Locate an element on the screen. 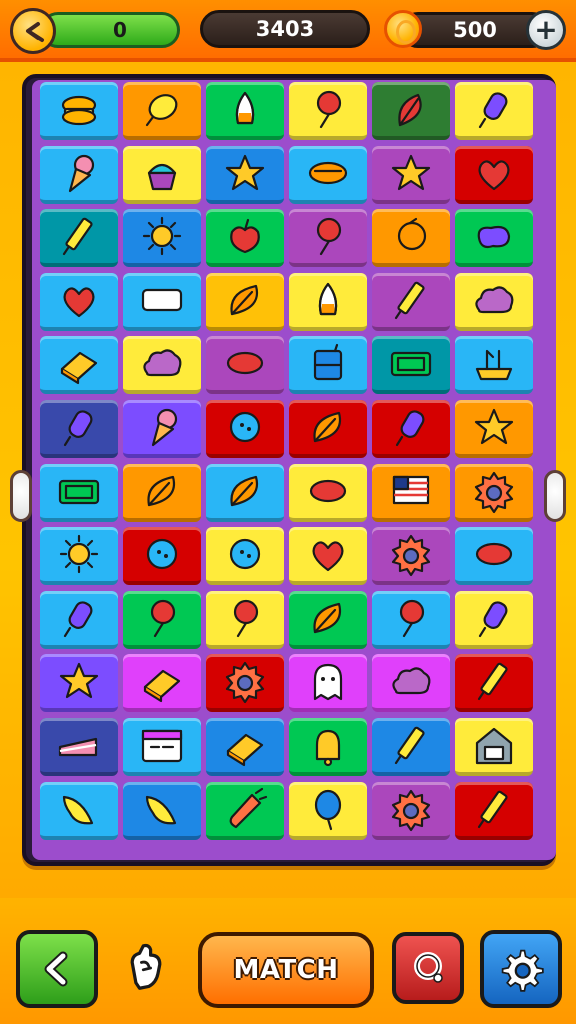 The height and width of the screenshot is (1024, 576). tile-bread is located at coordinates (328, 174).